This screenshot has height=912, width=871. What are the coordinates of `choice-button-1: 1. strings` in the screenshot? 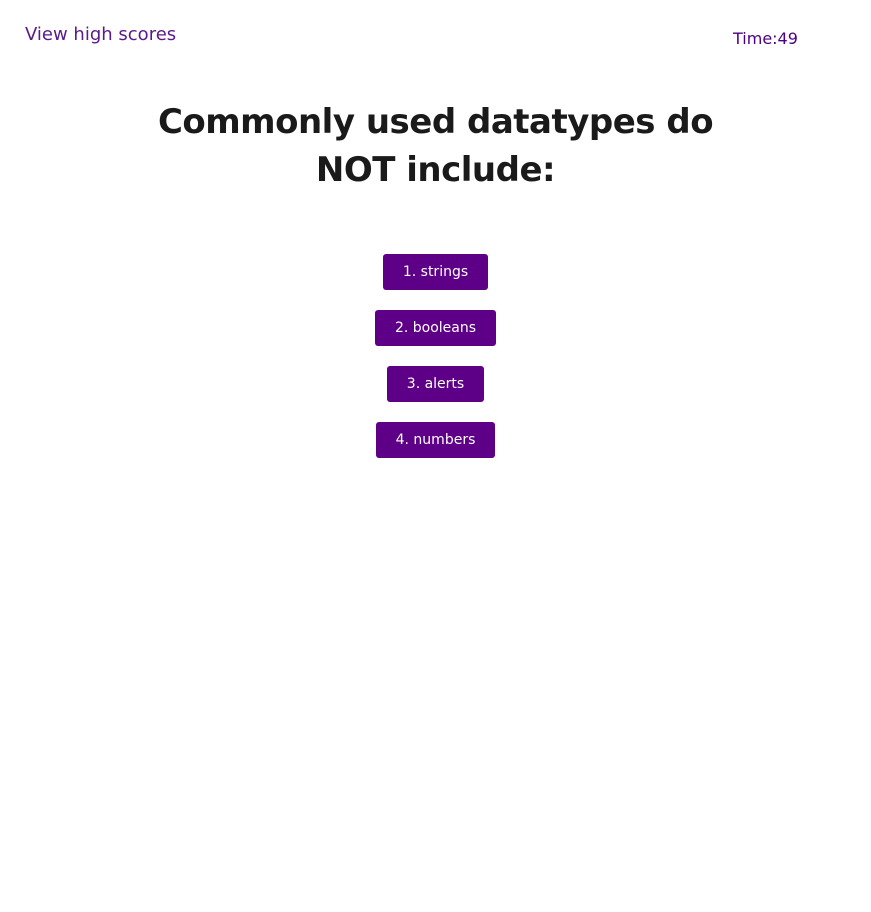 It's located at (435, 272).